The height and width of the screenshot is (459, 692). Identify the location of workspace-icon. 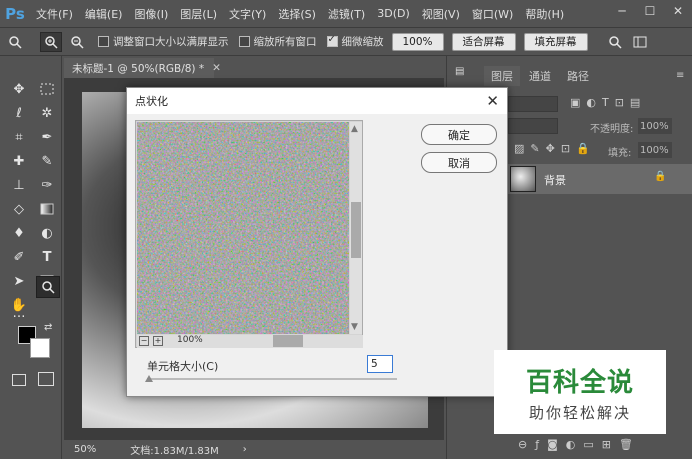
(641, 42).